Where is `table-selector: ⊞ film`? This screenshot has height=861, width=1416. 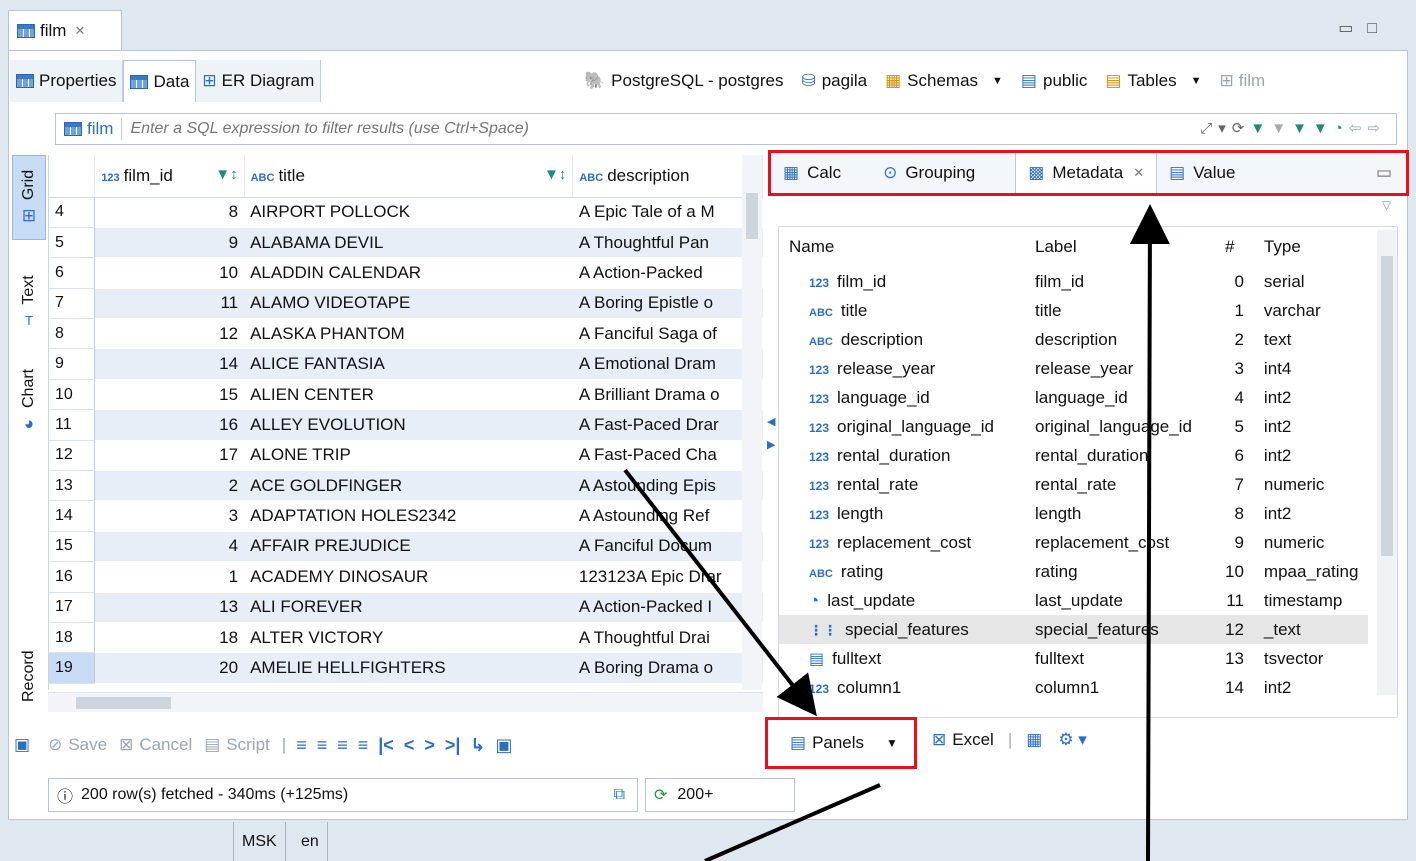 table-selector: ⊞ film is located at coordinates (1243, 81).